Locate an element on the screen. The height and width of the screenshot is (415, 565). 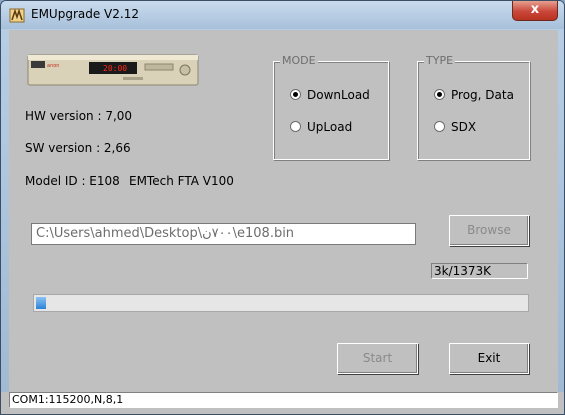
status-port-text: COM1:115200,N,8,1 is located at coordinates (283, 400).